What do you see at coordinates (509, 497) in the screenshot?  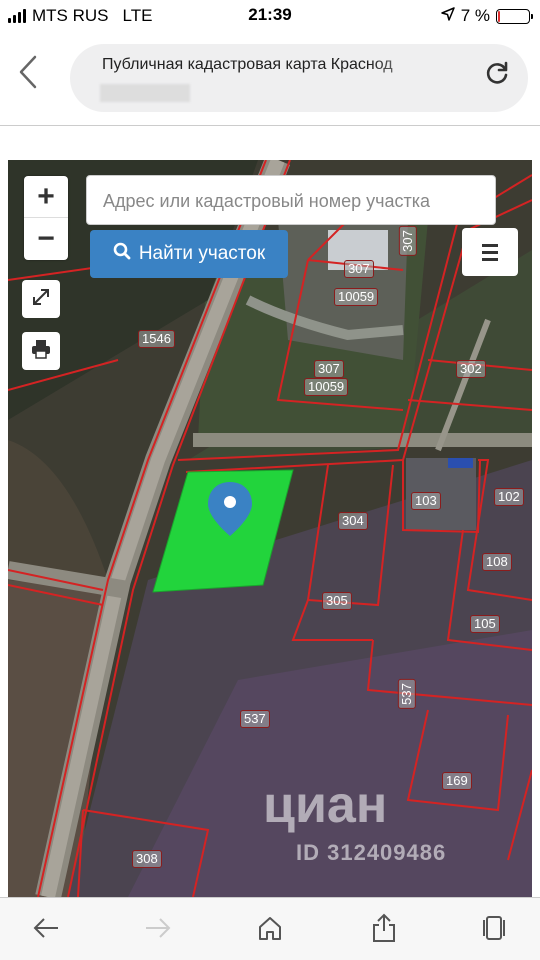 I see `parcel-label: 102` at bounding box center [509, 497].